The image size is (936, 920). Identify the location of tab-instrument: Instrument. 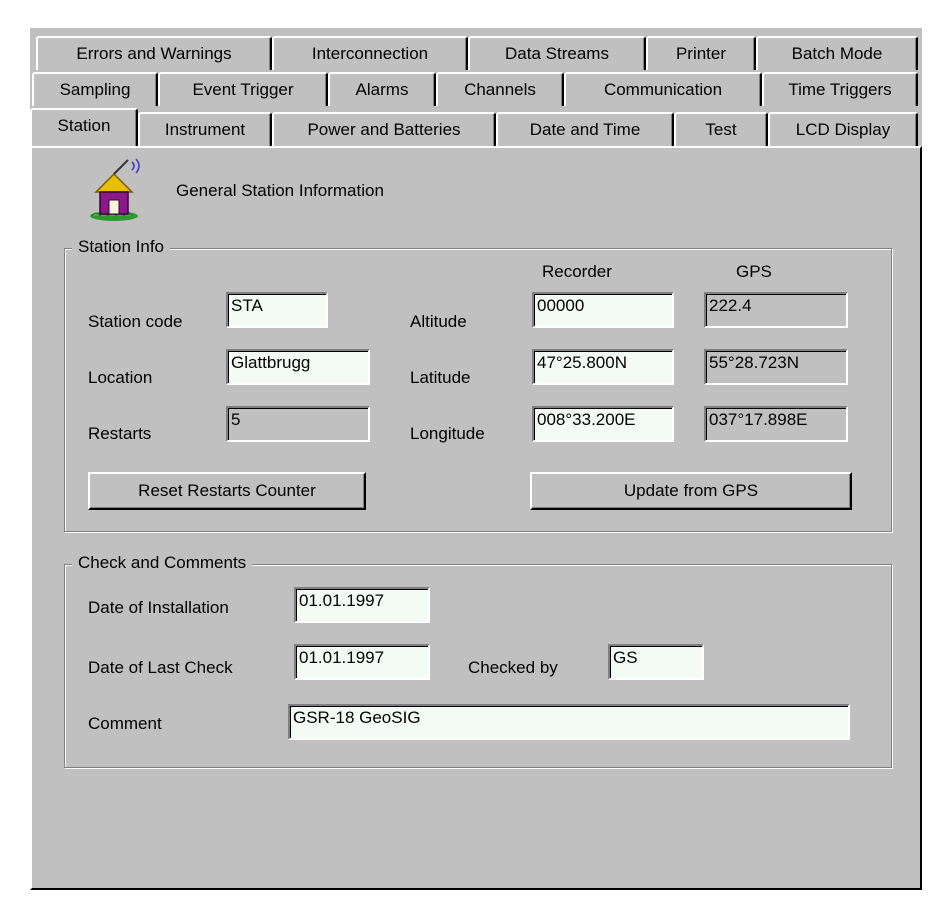
(205, 129).